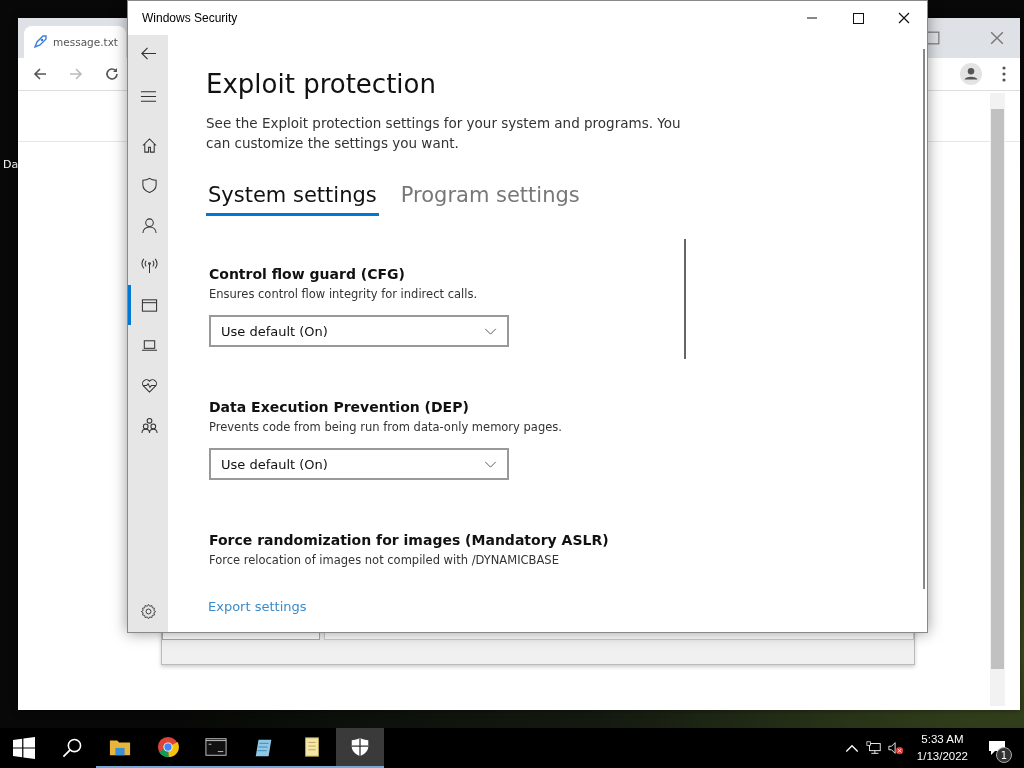  What do you see at coordinates (75, 42) in the screenshot?
I see `browser-tab: message.txt` at bounding box center [75, 42].